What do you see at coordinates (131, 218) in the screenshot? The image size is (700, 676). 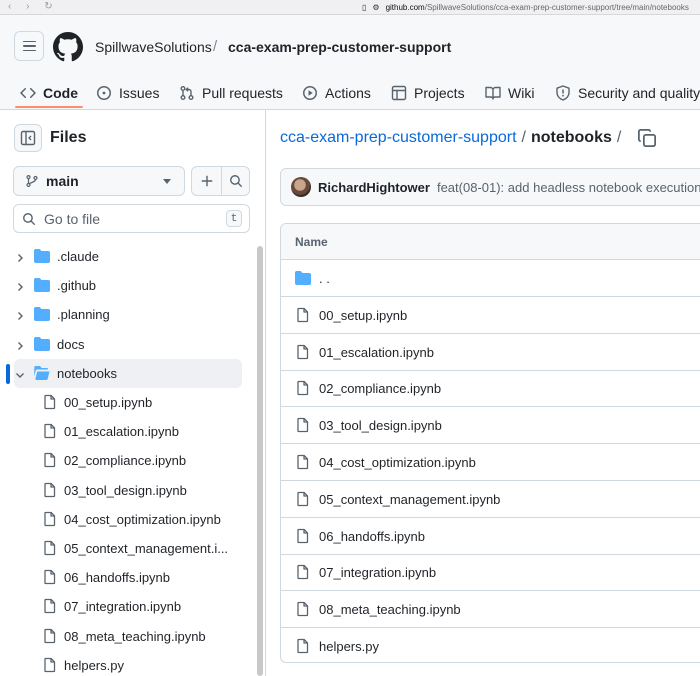 I see `go-to-file-input: Go to file t` at bounding box center [131, 218].